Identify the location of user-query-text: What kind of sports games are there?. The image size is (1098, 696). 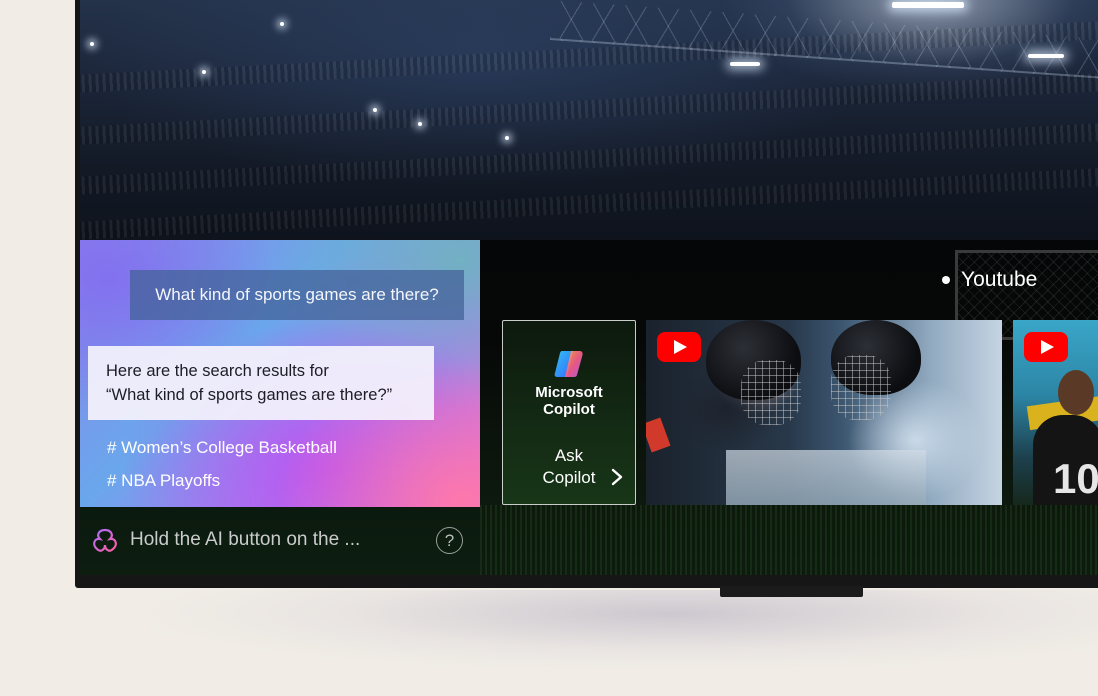
(297, 294).